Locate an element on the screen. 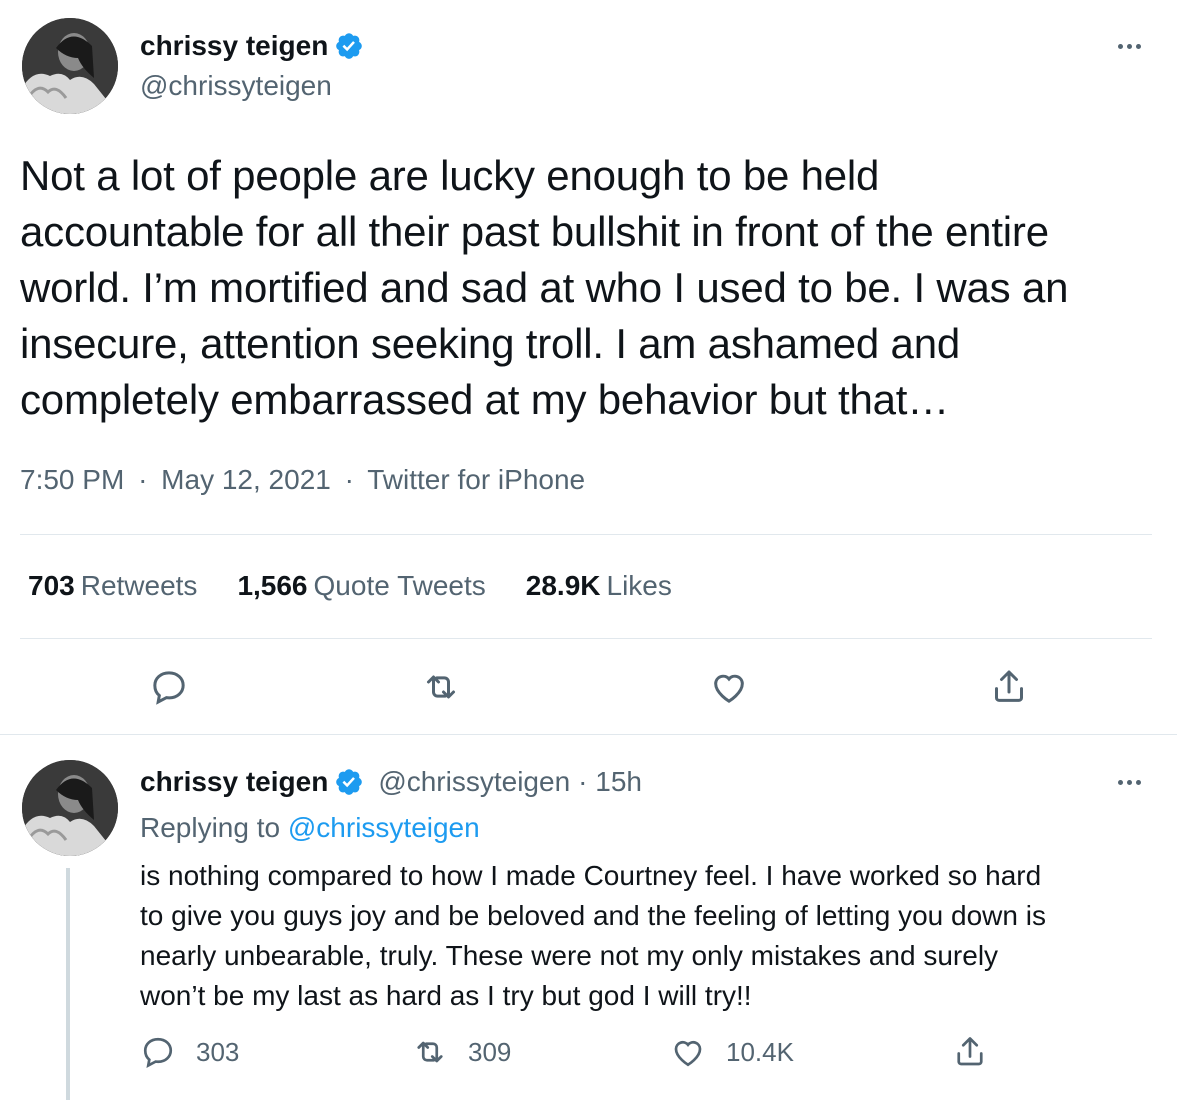 This screenshot has width=1177, height=1100. retweet-count: 309 is located at coordinates (490, 1051).